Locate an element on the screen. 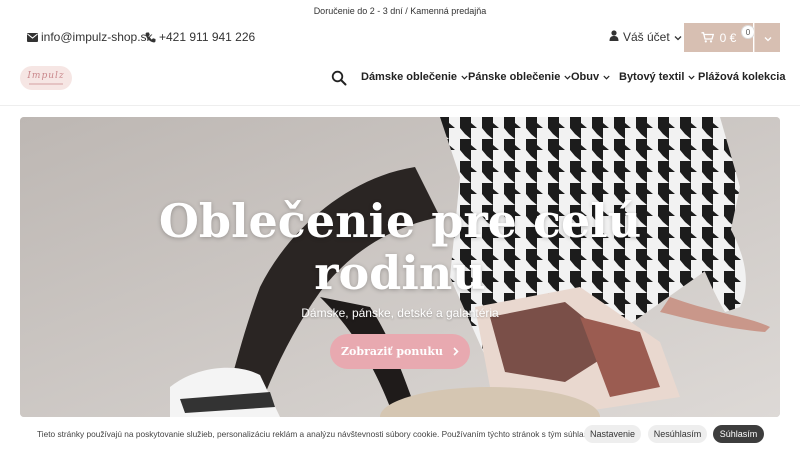  nav-item-obuv: Obuv is located at coordinates (590, 77).